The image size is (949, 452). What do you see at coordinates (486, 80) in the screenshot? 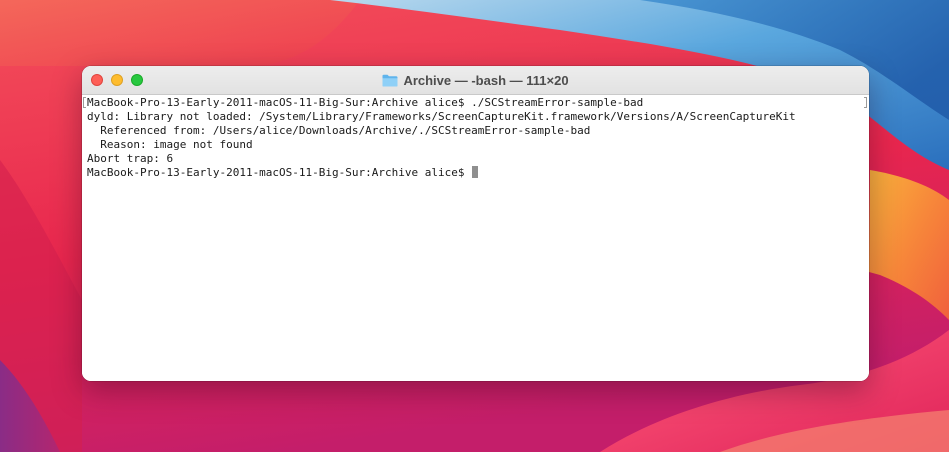
I see `window-title: Archive — -bash — 111×20` at bounding box center [486, 80].